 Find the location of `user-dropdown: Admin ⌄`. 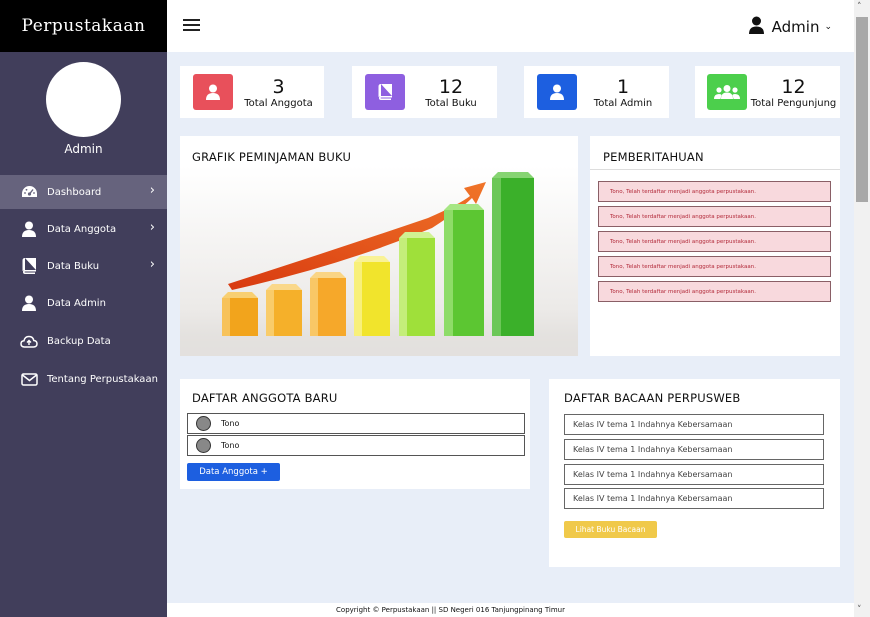

user-dropdown: Admin ⌄ is located at coordinates (790, 27).